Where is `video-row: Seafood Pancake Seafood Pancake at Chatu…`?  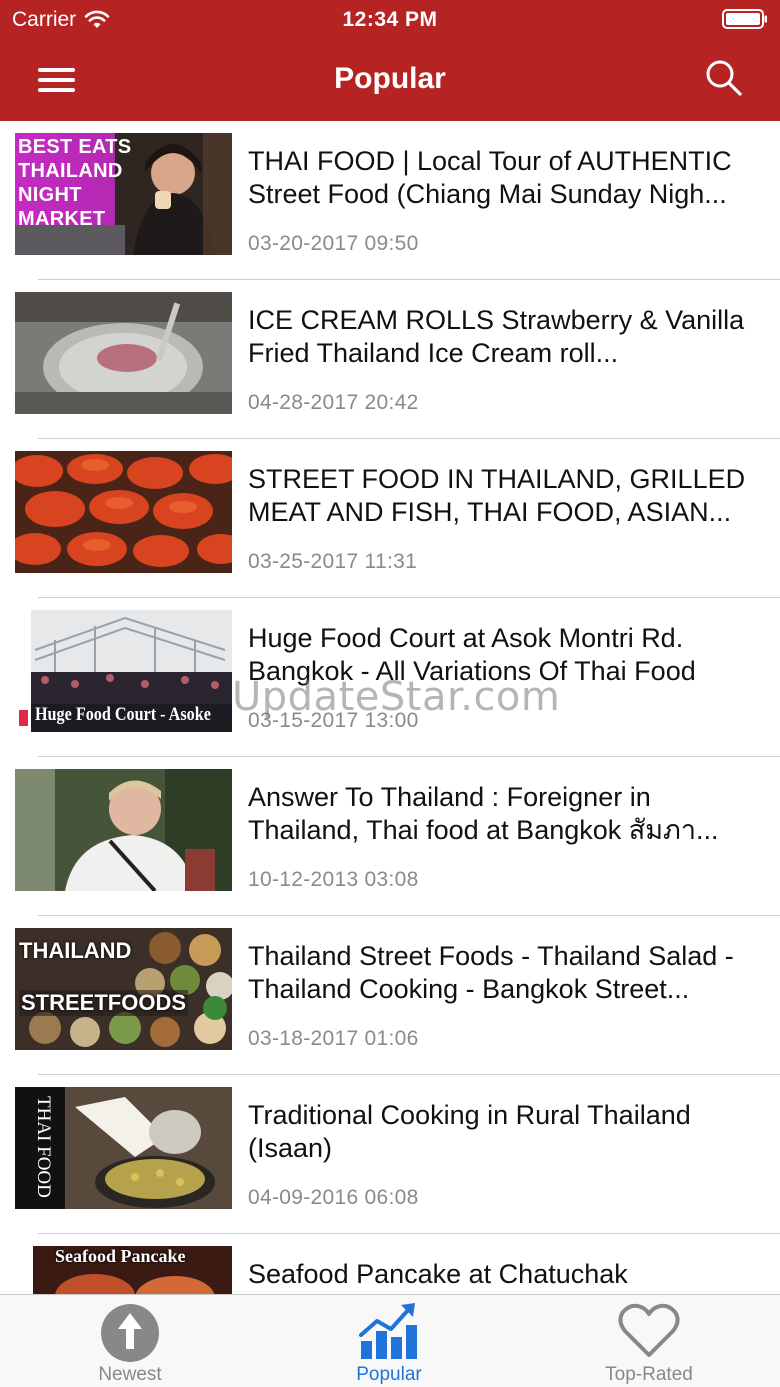 video-row: Seafood Pancake Seafood Pancake at Chatu… is located at coordinates (390, 1264).